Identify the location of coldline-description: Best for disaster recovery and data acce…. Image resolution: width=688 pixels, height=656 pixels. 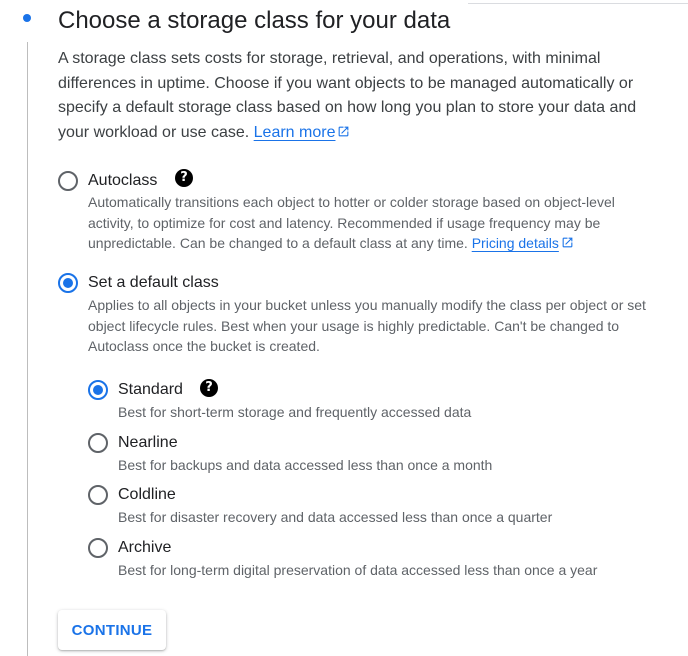
(335, 517).